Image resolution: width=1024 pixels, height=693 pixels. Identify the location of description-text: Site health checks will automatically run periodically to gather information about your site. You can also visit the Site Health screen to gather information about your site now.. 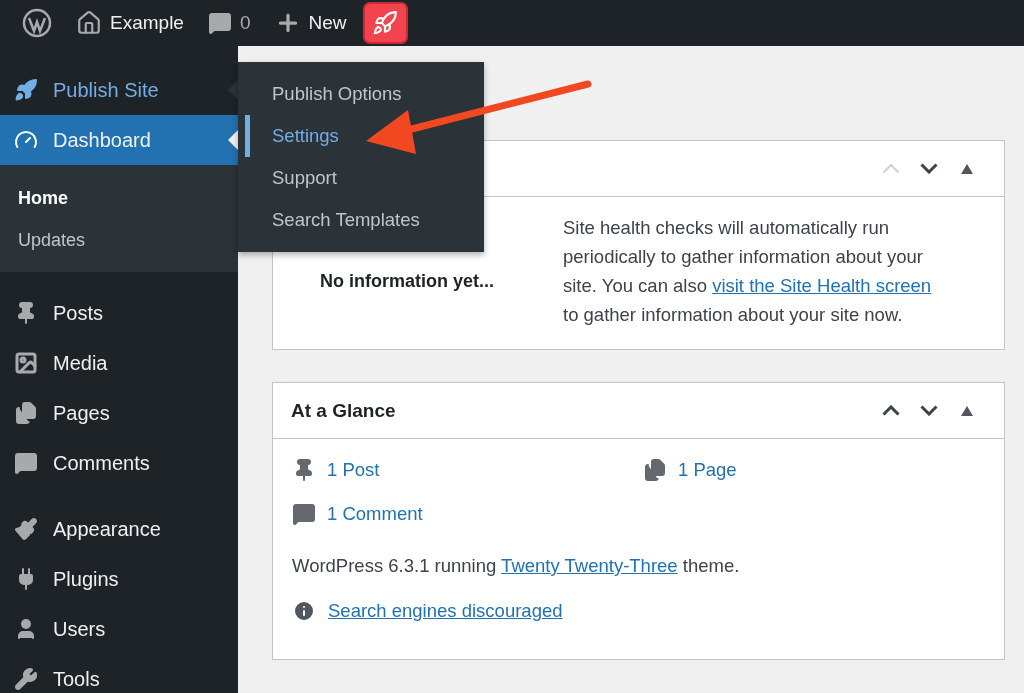
(748, 271).